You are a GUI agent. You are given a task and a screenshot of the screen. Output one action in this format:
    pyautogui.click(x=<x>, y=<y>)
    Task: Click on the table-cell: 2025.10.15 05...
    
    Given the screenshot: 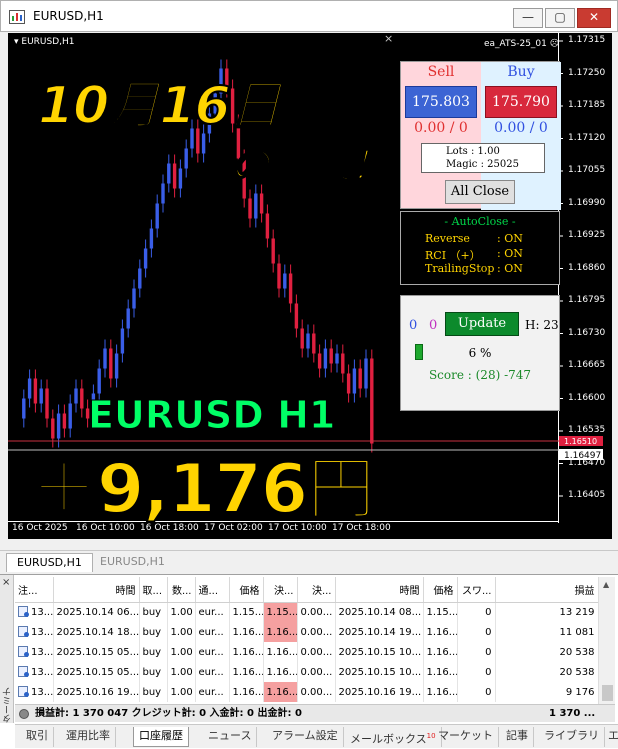 What is the action you would take?
    pyautogui.click(x=96, y=652)
    